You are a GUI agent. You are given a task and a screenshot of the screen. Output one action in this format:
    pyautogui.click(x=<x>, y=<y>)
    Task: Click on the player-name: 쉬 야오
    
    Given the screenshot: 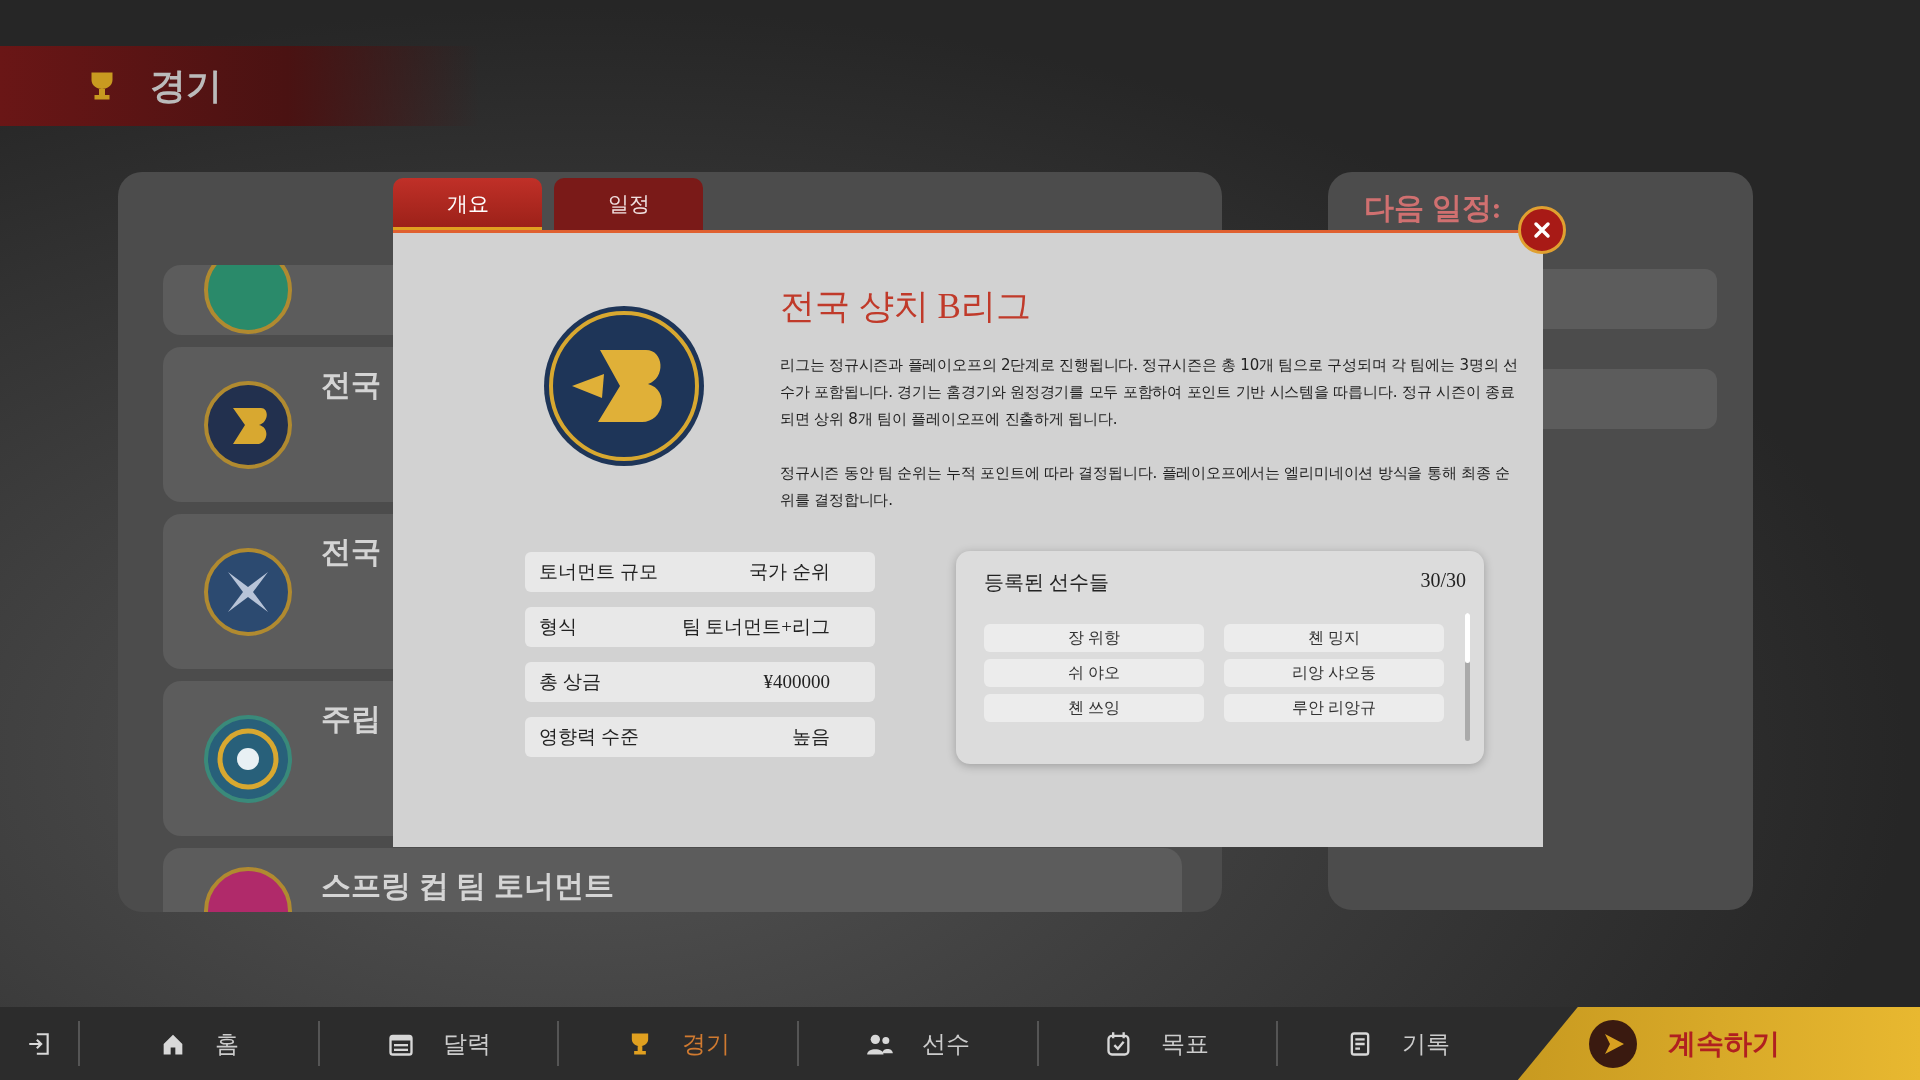 What is the action you would take?
    pyautogui.click(x=1094, y=673)
    